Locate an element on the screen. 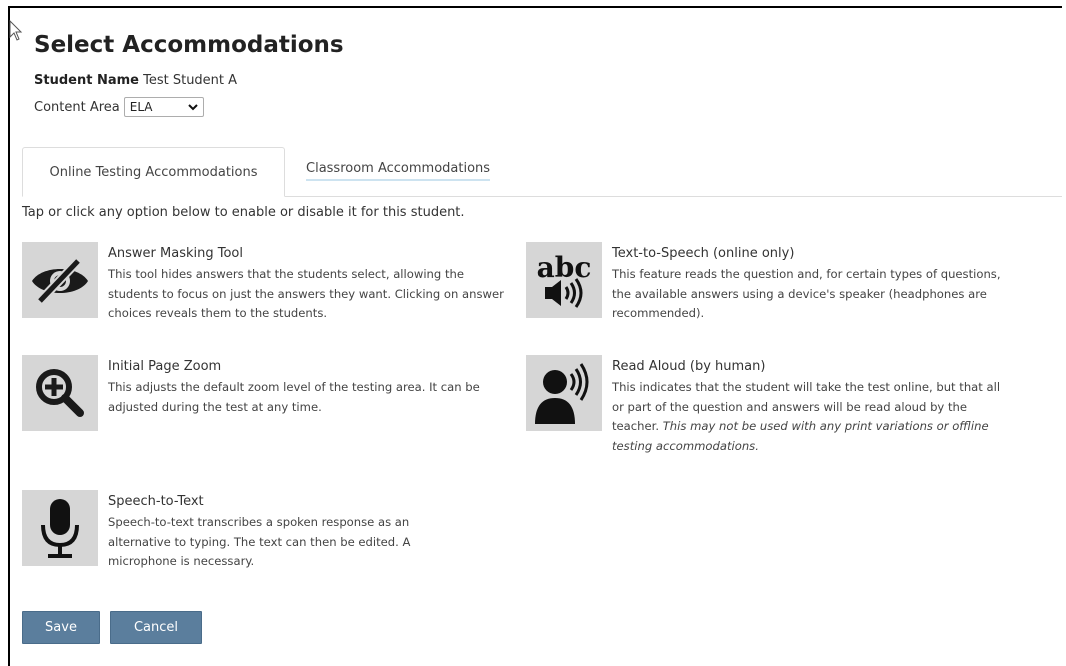  student-name-label: Student Name is located at coordinates (86, 80).